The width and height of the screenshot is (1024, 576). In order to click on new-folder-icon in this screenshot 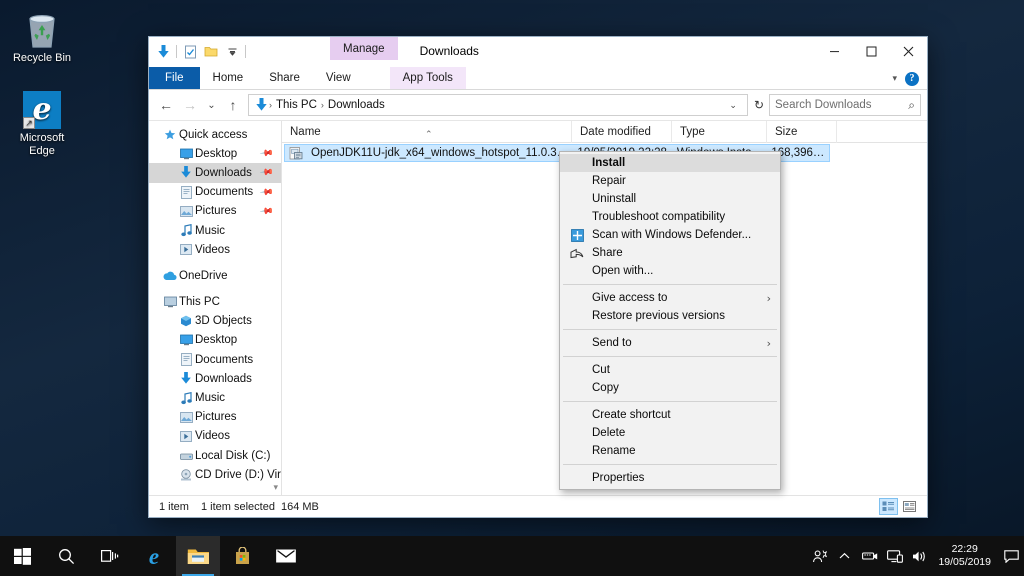, I will do `click(211, 52)`.